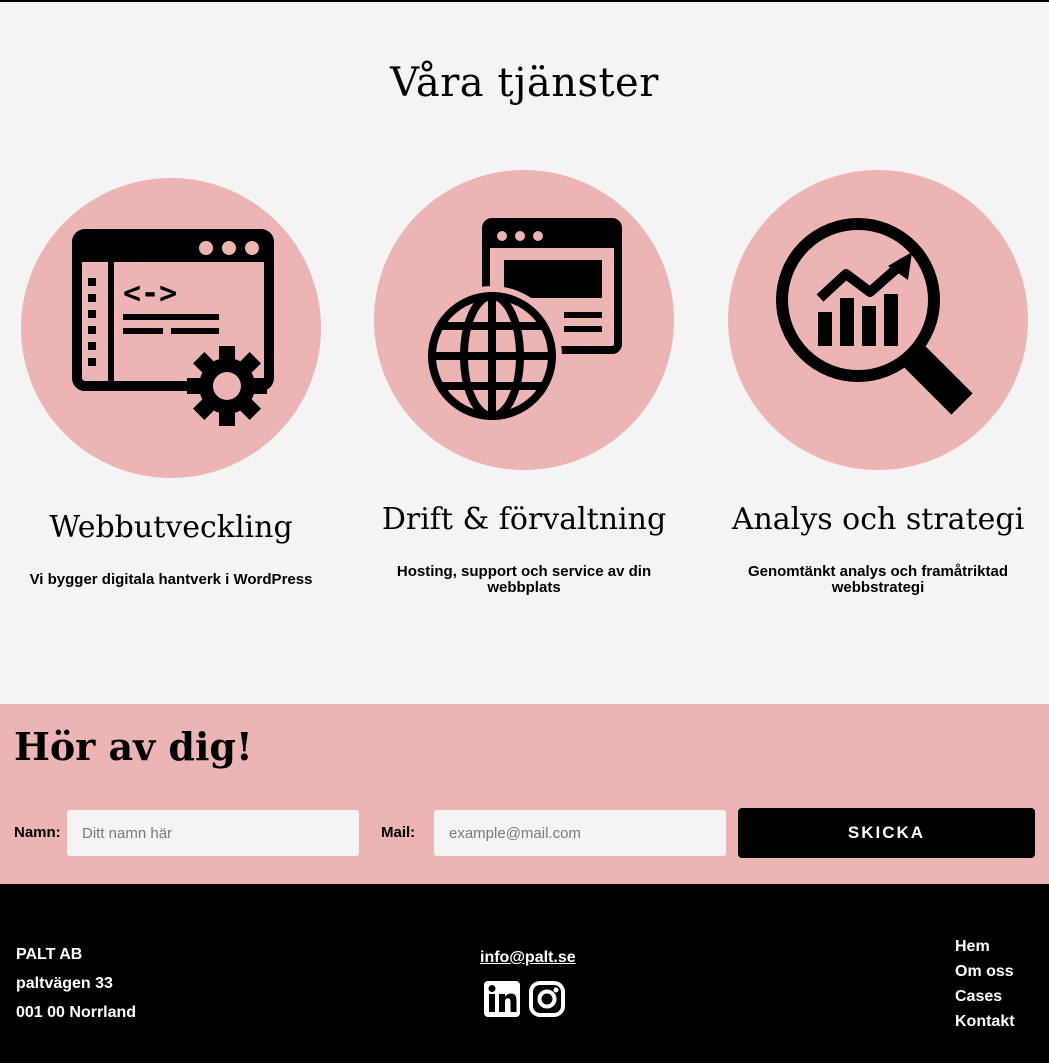 The height and width of the screenshot is (1063, 1049). Describe the element at coordinates (524, 320) in the screenshot. I see `globe-browser-icon` at that location.